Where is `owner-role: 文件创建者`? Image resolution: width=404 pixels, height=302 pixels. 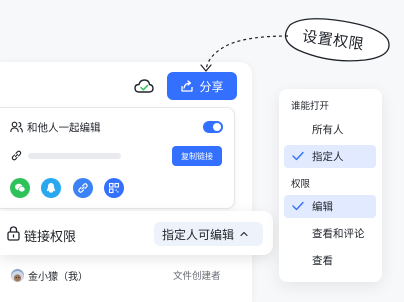 owner-role: 文件创建者 is located at coordinates (197, 276).